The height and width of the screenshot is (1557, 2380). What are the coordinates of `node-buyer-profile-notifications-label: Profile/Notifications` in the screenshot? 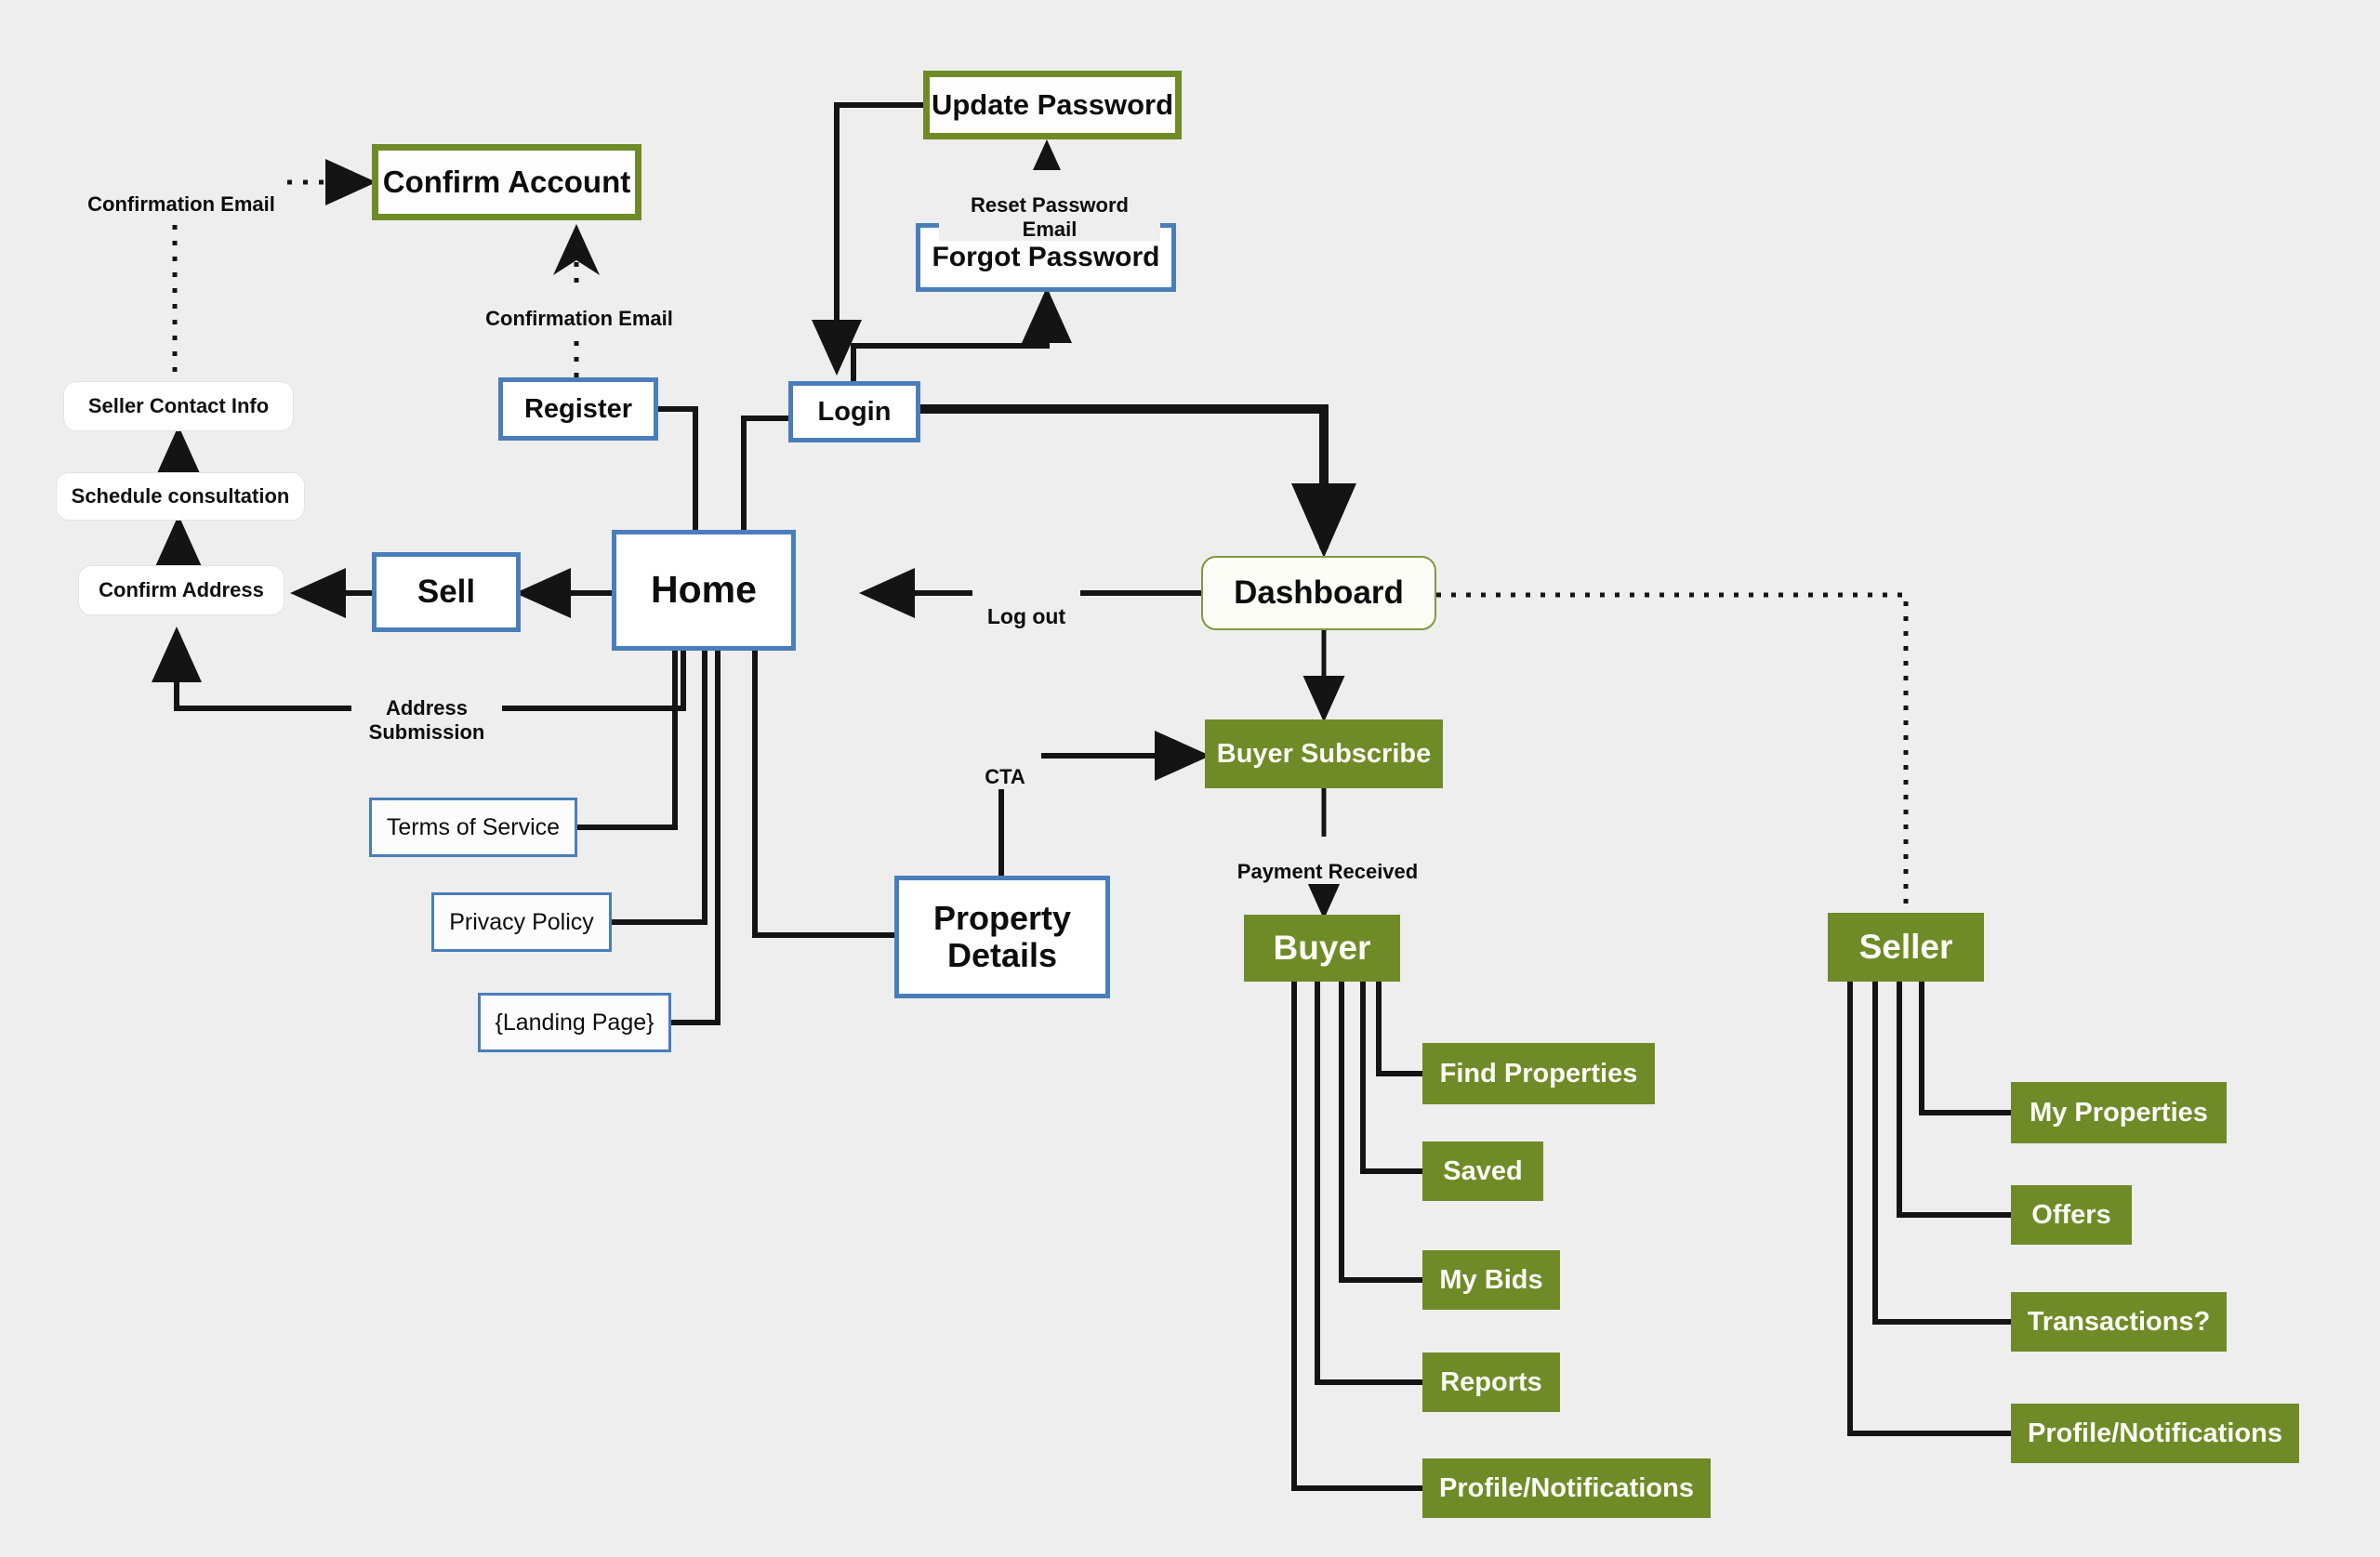 It's located at (1566, 1487).